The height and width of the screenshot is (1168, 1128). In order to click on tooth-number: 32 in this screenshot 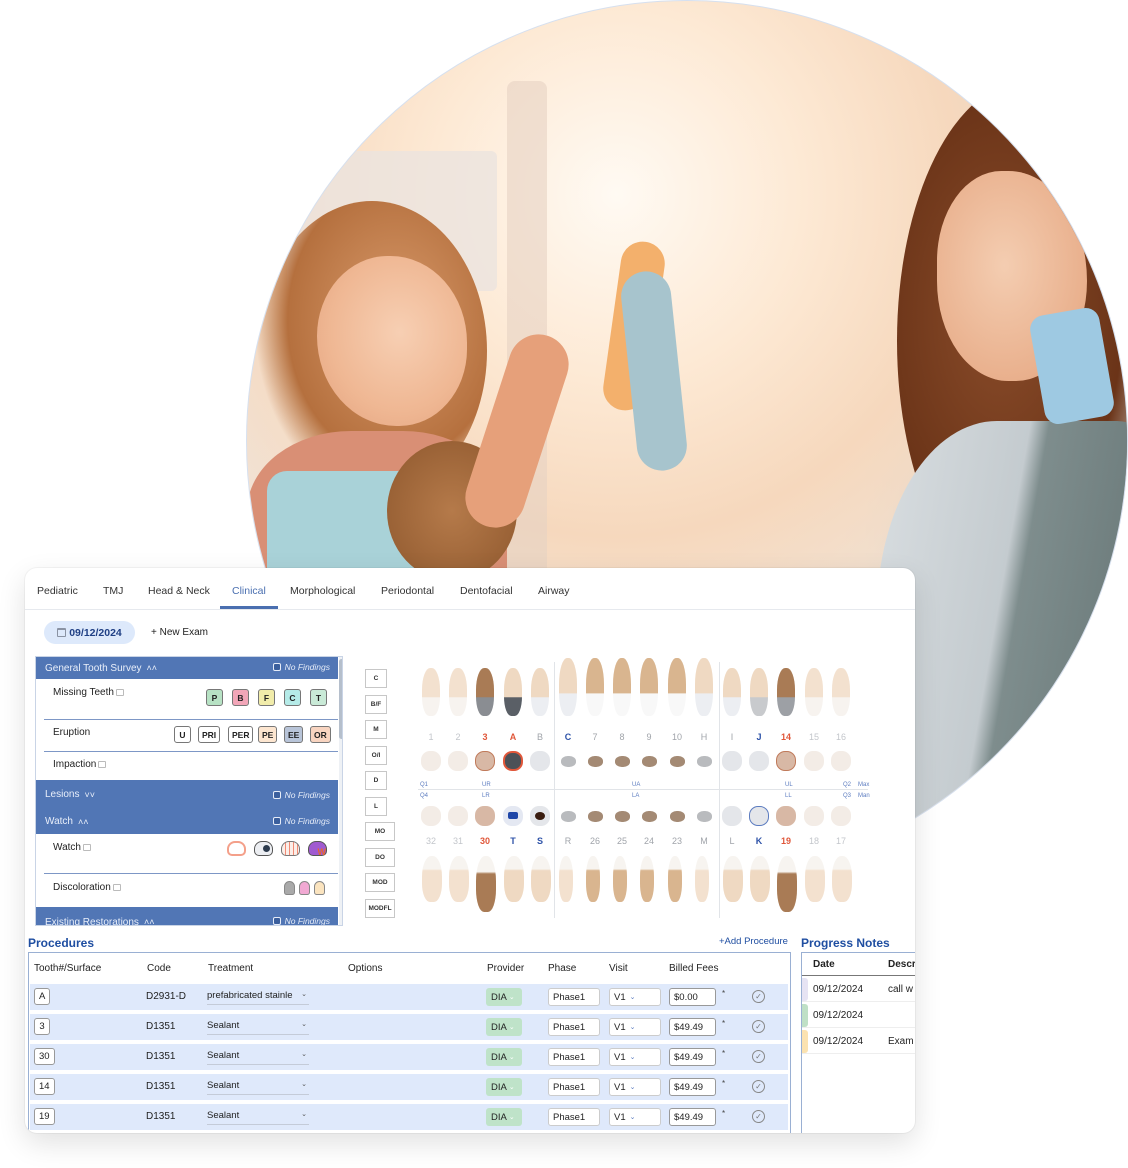, I will do `click(431, 841)`.